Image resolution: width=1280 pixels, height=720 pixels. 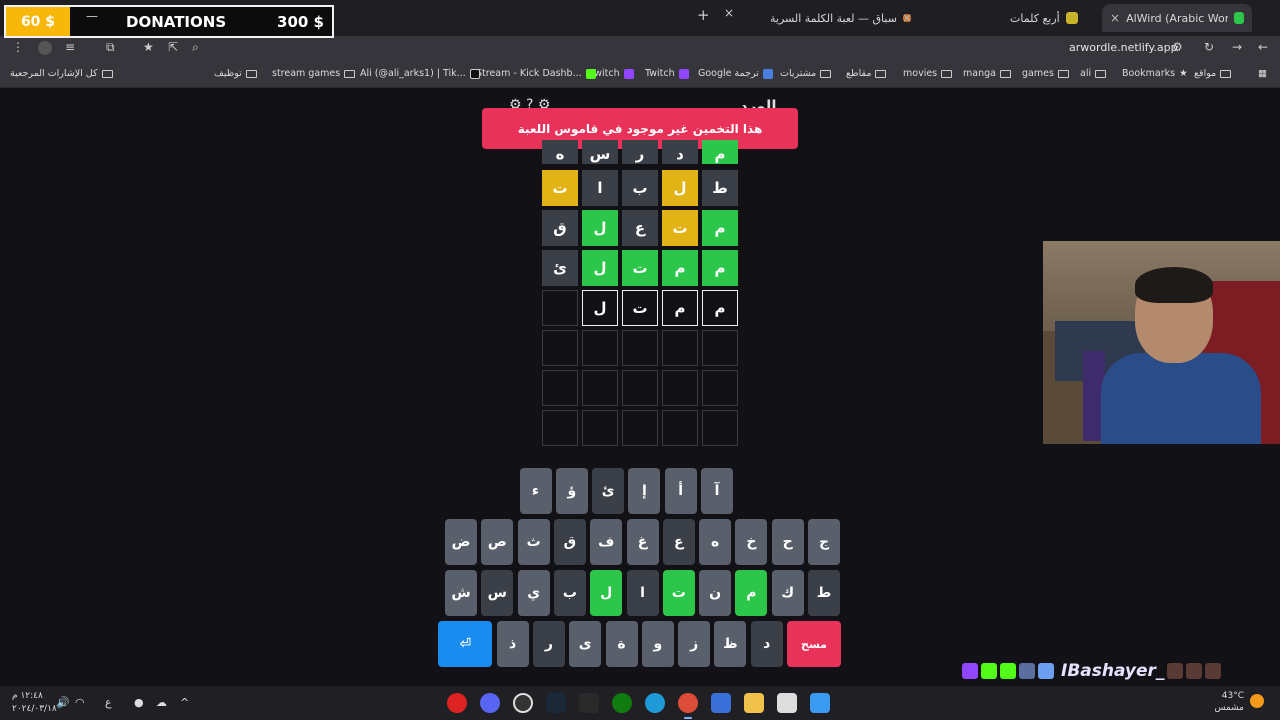 I want to click on tab-arba-kalimat: أربع كلمات, so click(x=1051, y=18).